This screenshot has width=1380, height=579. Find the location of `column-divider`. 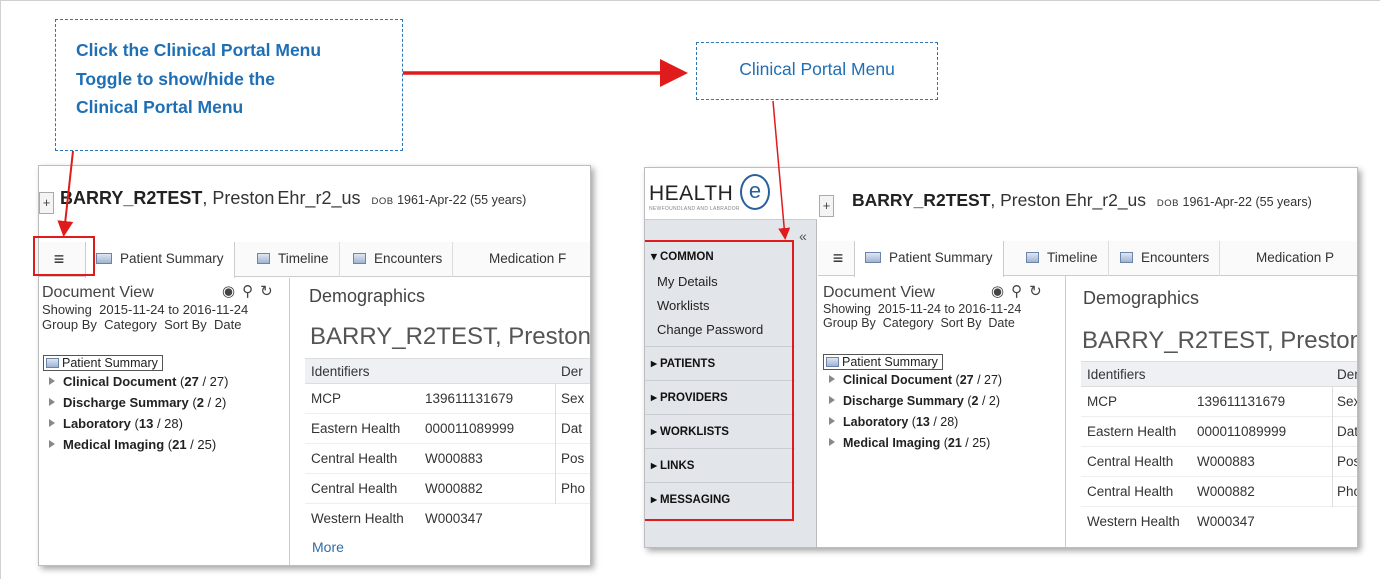

column-divider is located at coordinates (555, 444).